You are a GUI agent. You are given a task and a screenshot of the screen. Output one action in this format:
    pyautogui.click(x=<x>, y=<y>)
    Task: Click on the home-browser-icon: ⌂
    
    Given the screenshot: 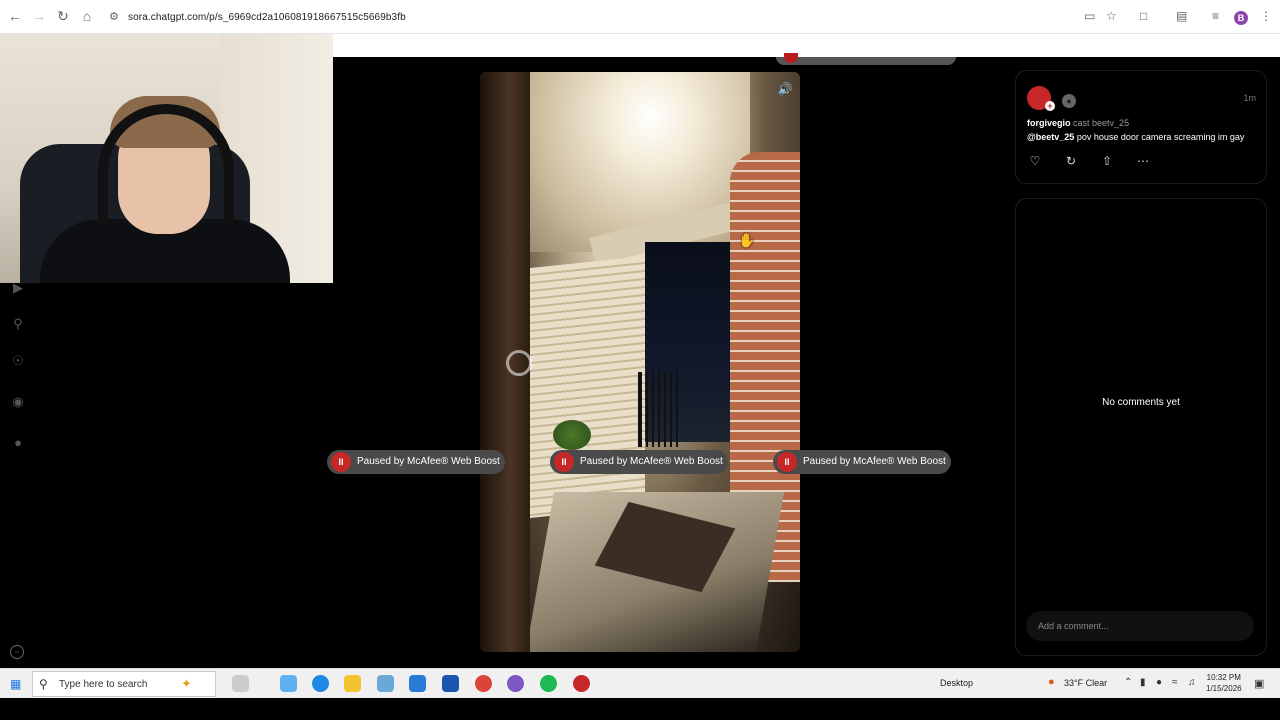 What is the action you would take?
    pyautogui.click(x=87, y=16)
    